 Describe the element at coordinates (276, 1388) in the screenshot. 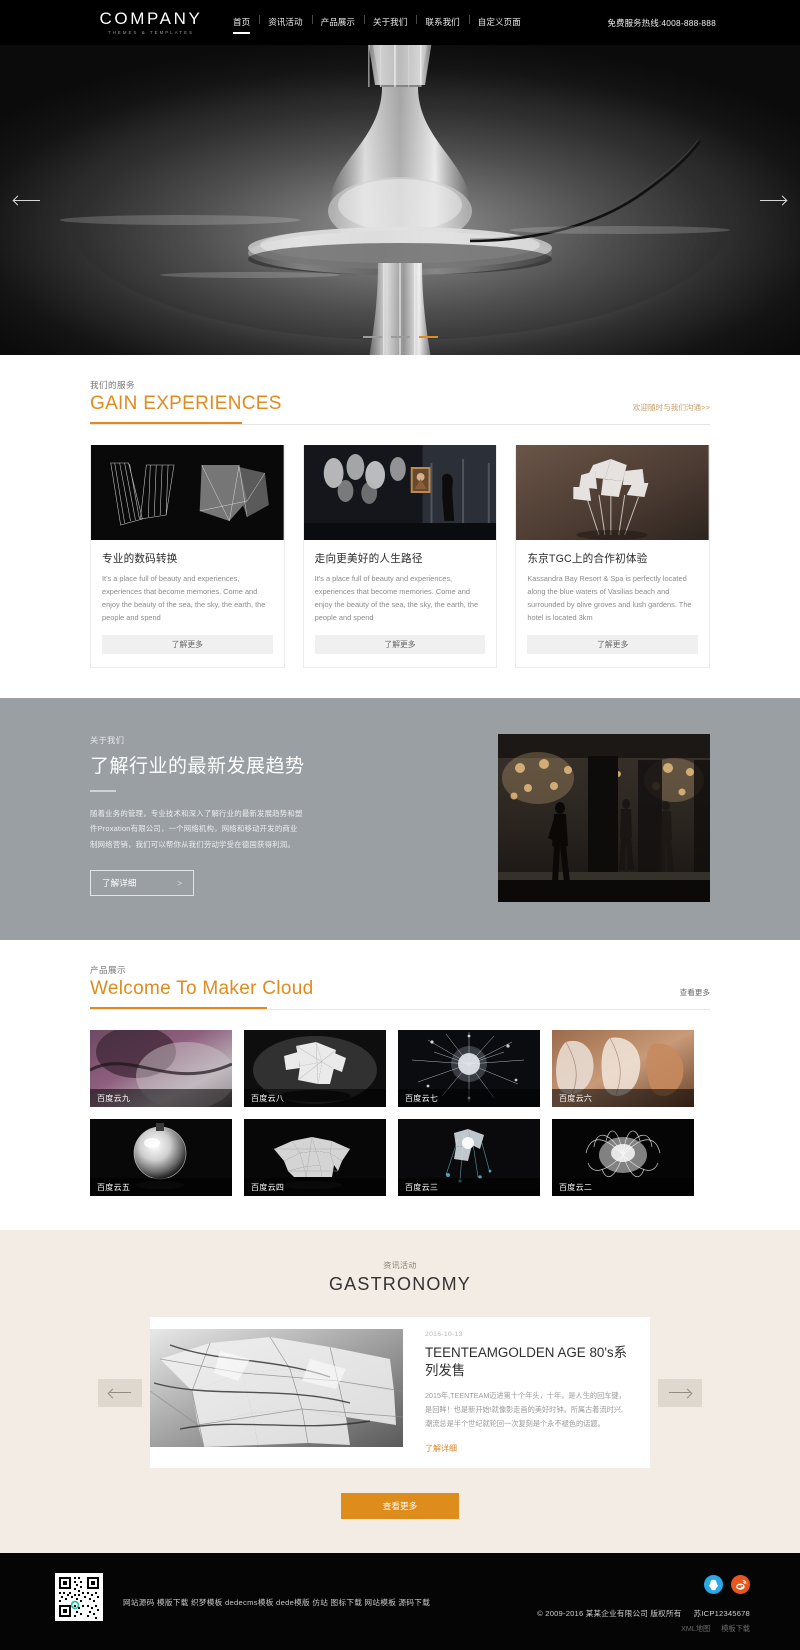

I see `news-image` at that location.